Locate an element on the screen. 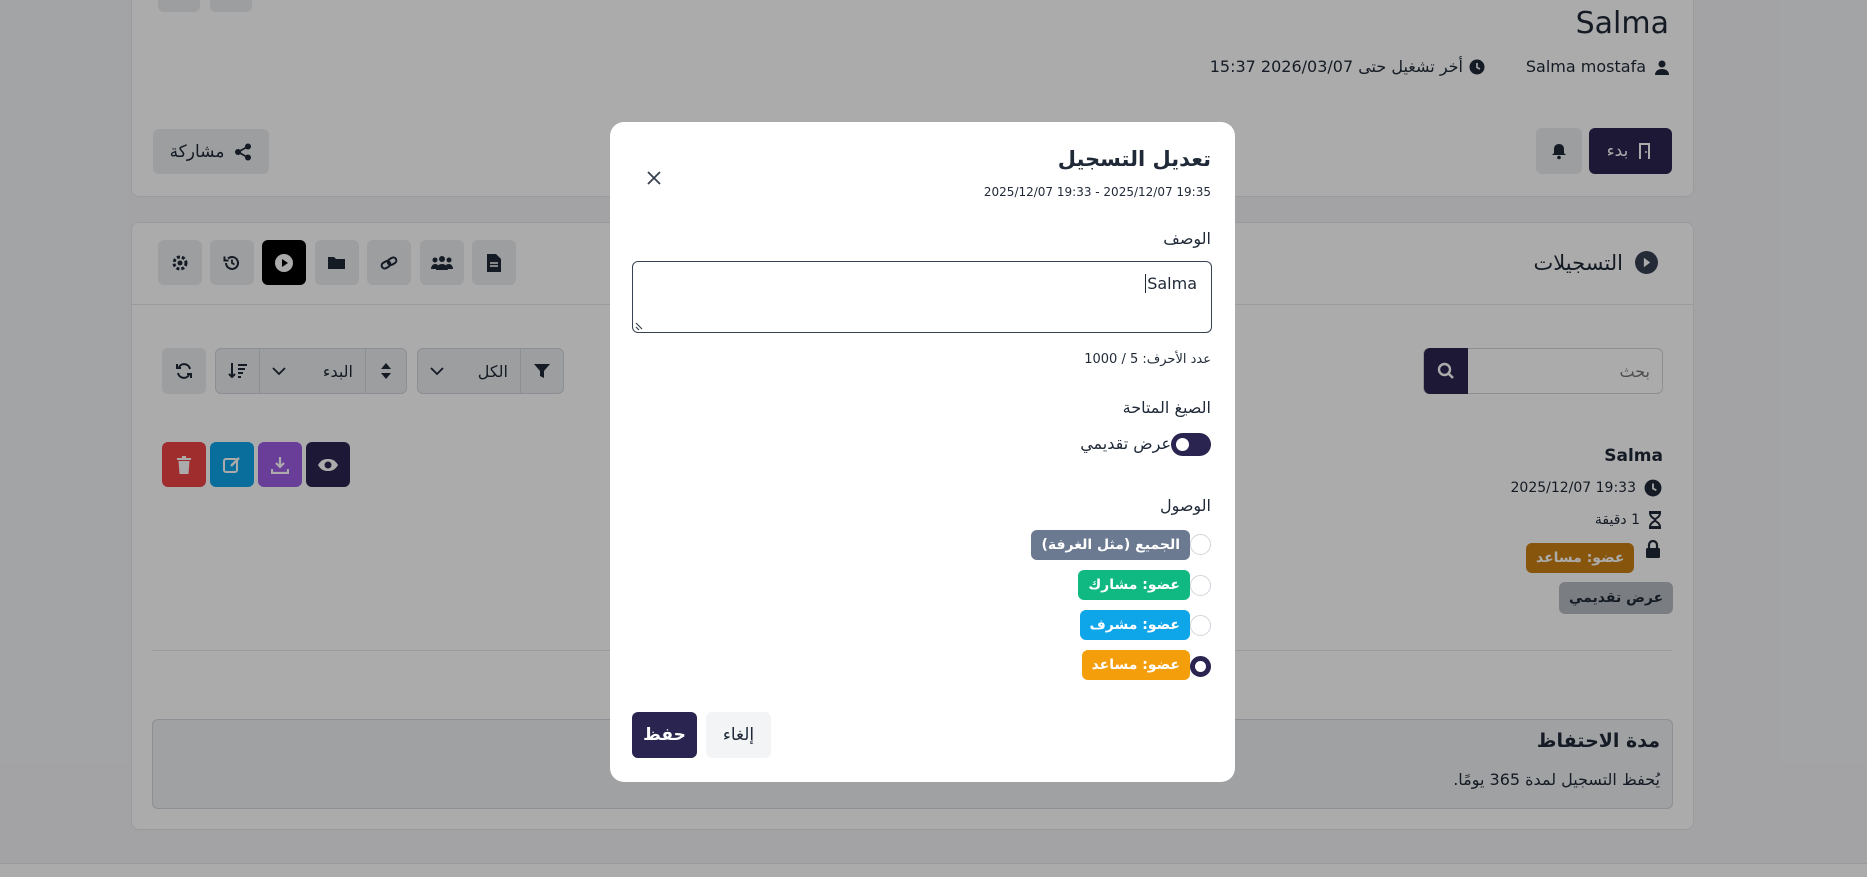 The height and width of the screenshot is (877, 1867). access-radio-assistant is located at coordinates (1200, 666).